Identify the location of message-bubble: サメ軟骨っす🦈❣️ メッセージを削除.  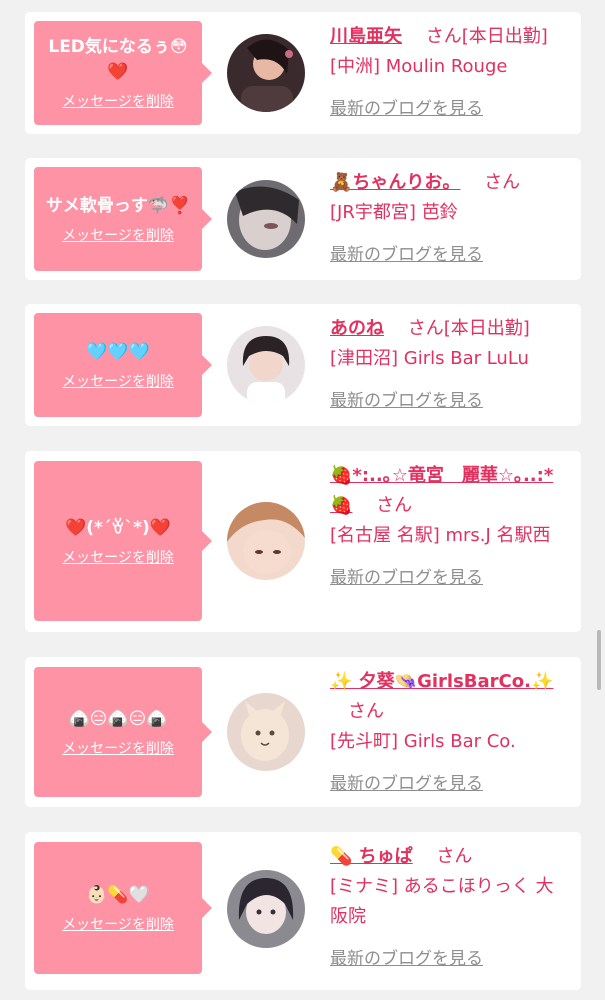
(123, 219).